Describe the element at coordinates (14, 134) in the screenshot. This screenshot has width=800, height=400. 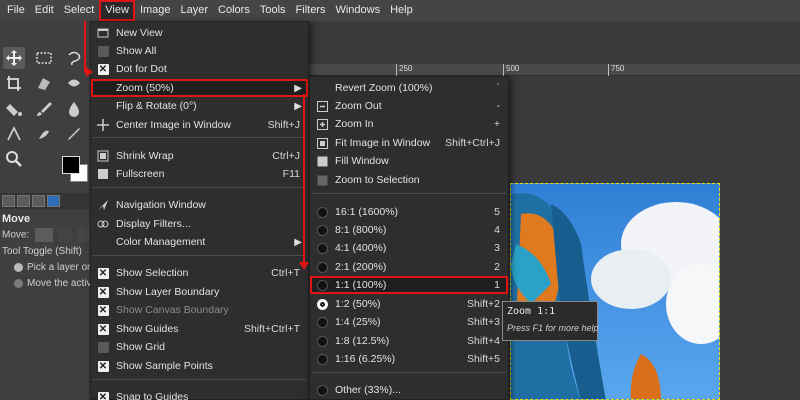
I see `path-icon` at that location.